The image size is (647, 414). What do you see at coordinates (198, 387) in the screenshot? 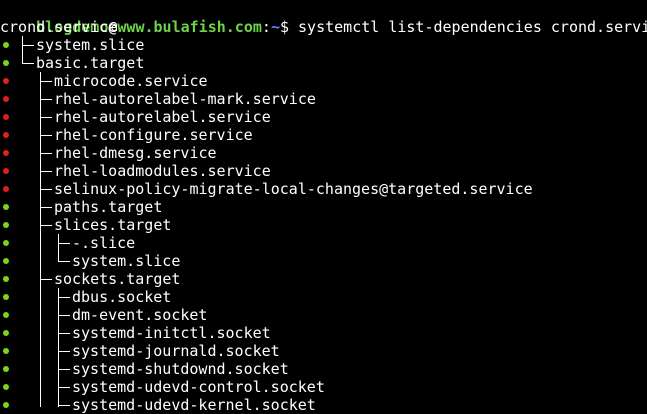
I see `unit-name: systemd-udevd-control.socket` at bounding box center [198, 387].